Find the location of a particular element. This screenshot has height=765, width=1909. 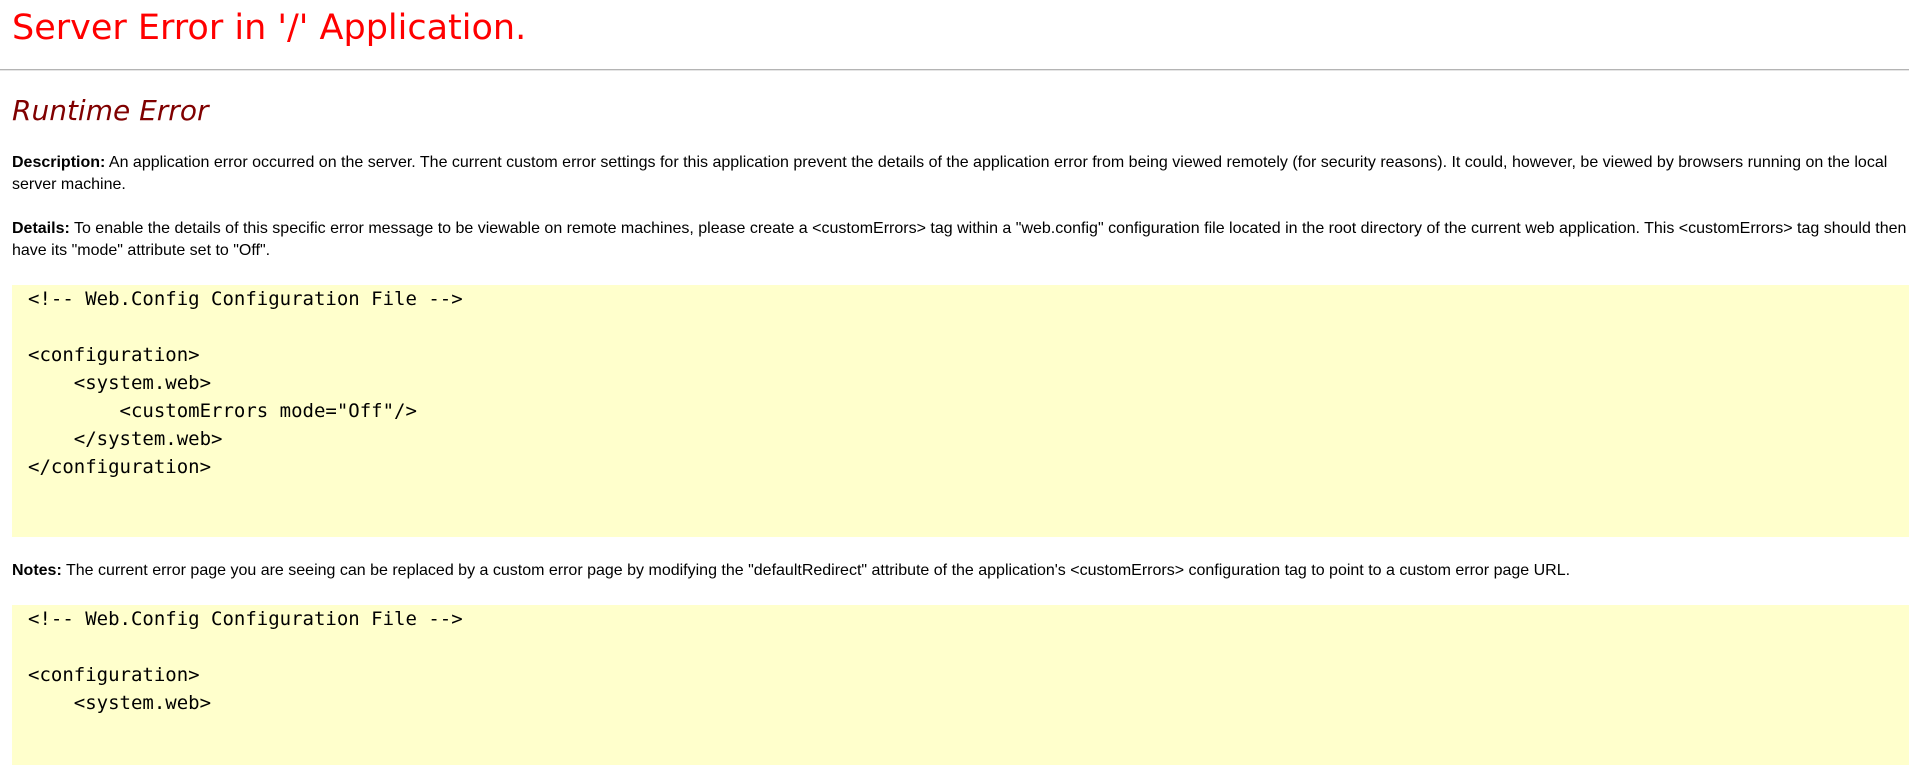

page-title: Server Error in '/' Application. is located at coordinates (269, 28).